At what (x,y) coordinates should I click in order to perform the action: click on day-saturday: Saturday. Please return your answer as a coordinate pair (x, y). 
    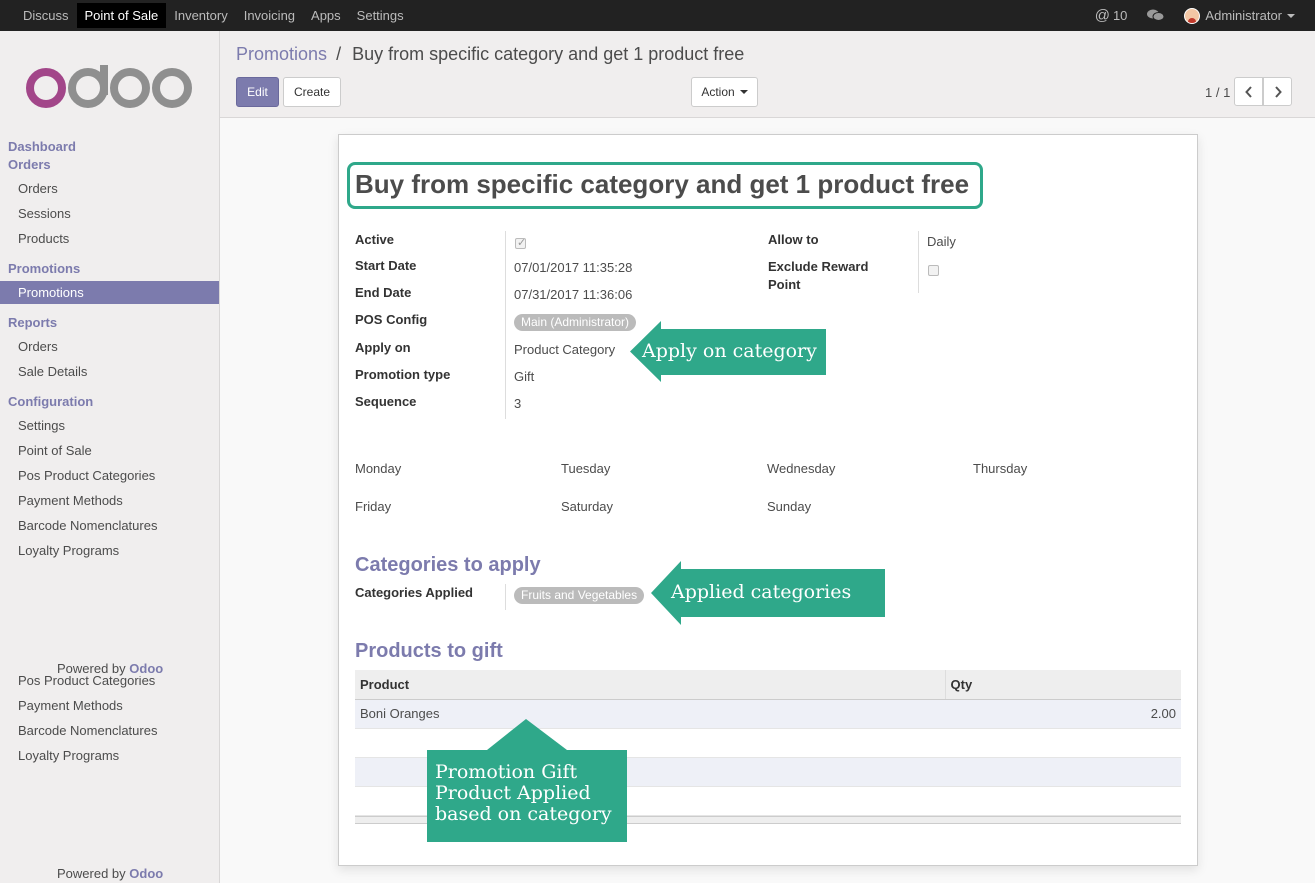
    Looking at the image, I should click on (587, 506).